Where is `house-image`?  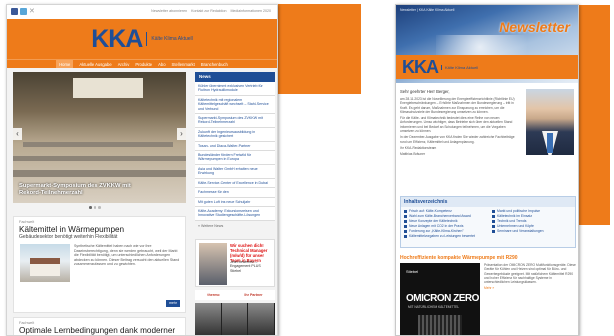 house-image is located at coordinates (45, 267).